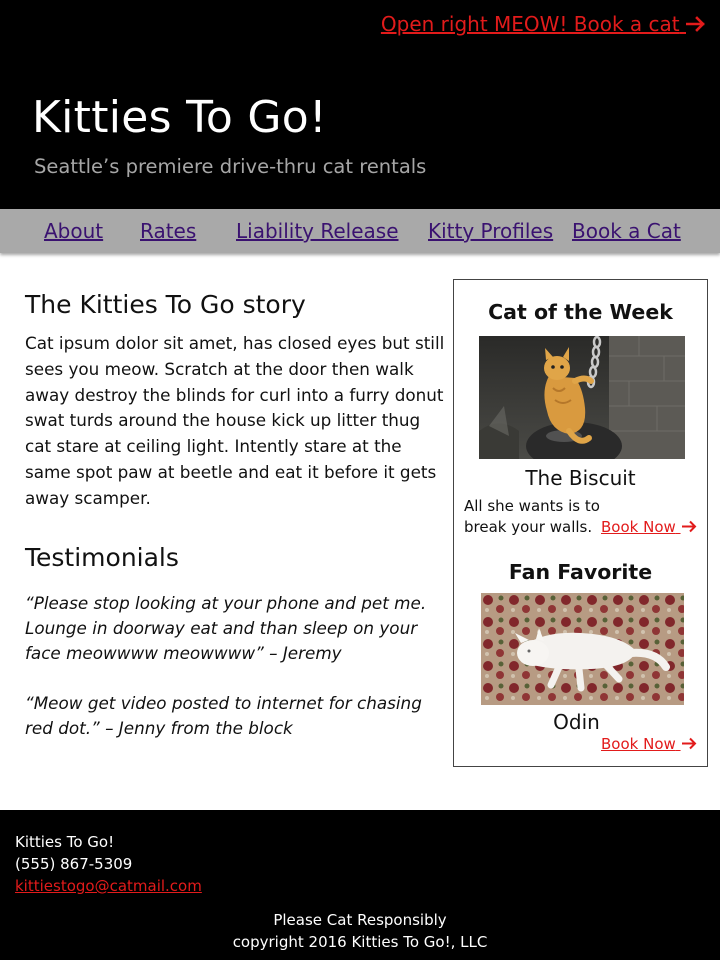 This screenshot has width=720, height=960. I want to click on footer-motto: Please Cat Responsibly, so click(360, 920).